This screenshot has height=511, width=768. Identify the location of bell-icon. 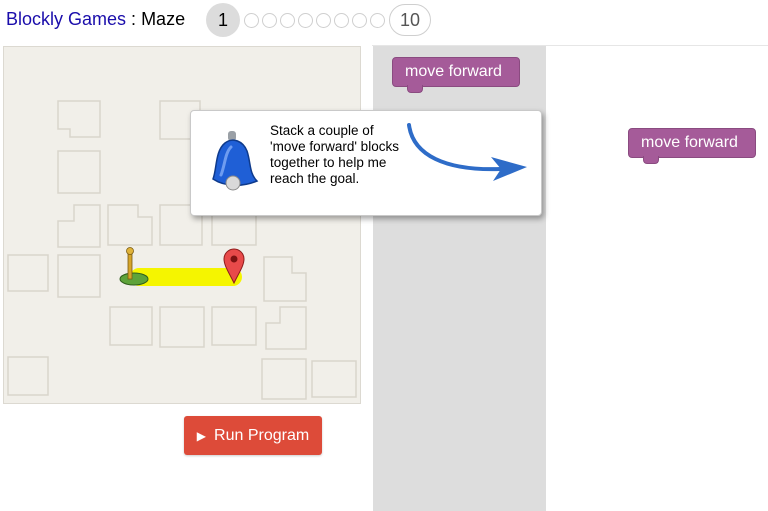
(235, 161).